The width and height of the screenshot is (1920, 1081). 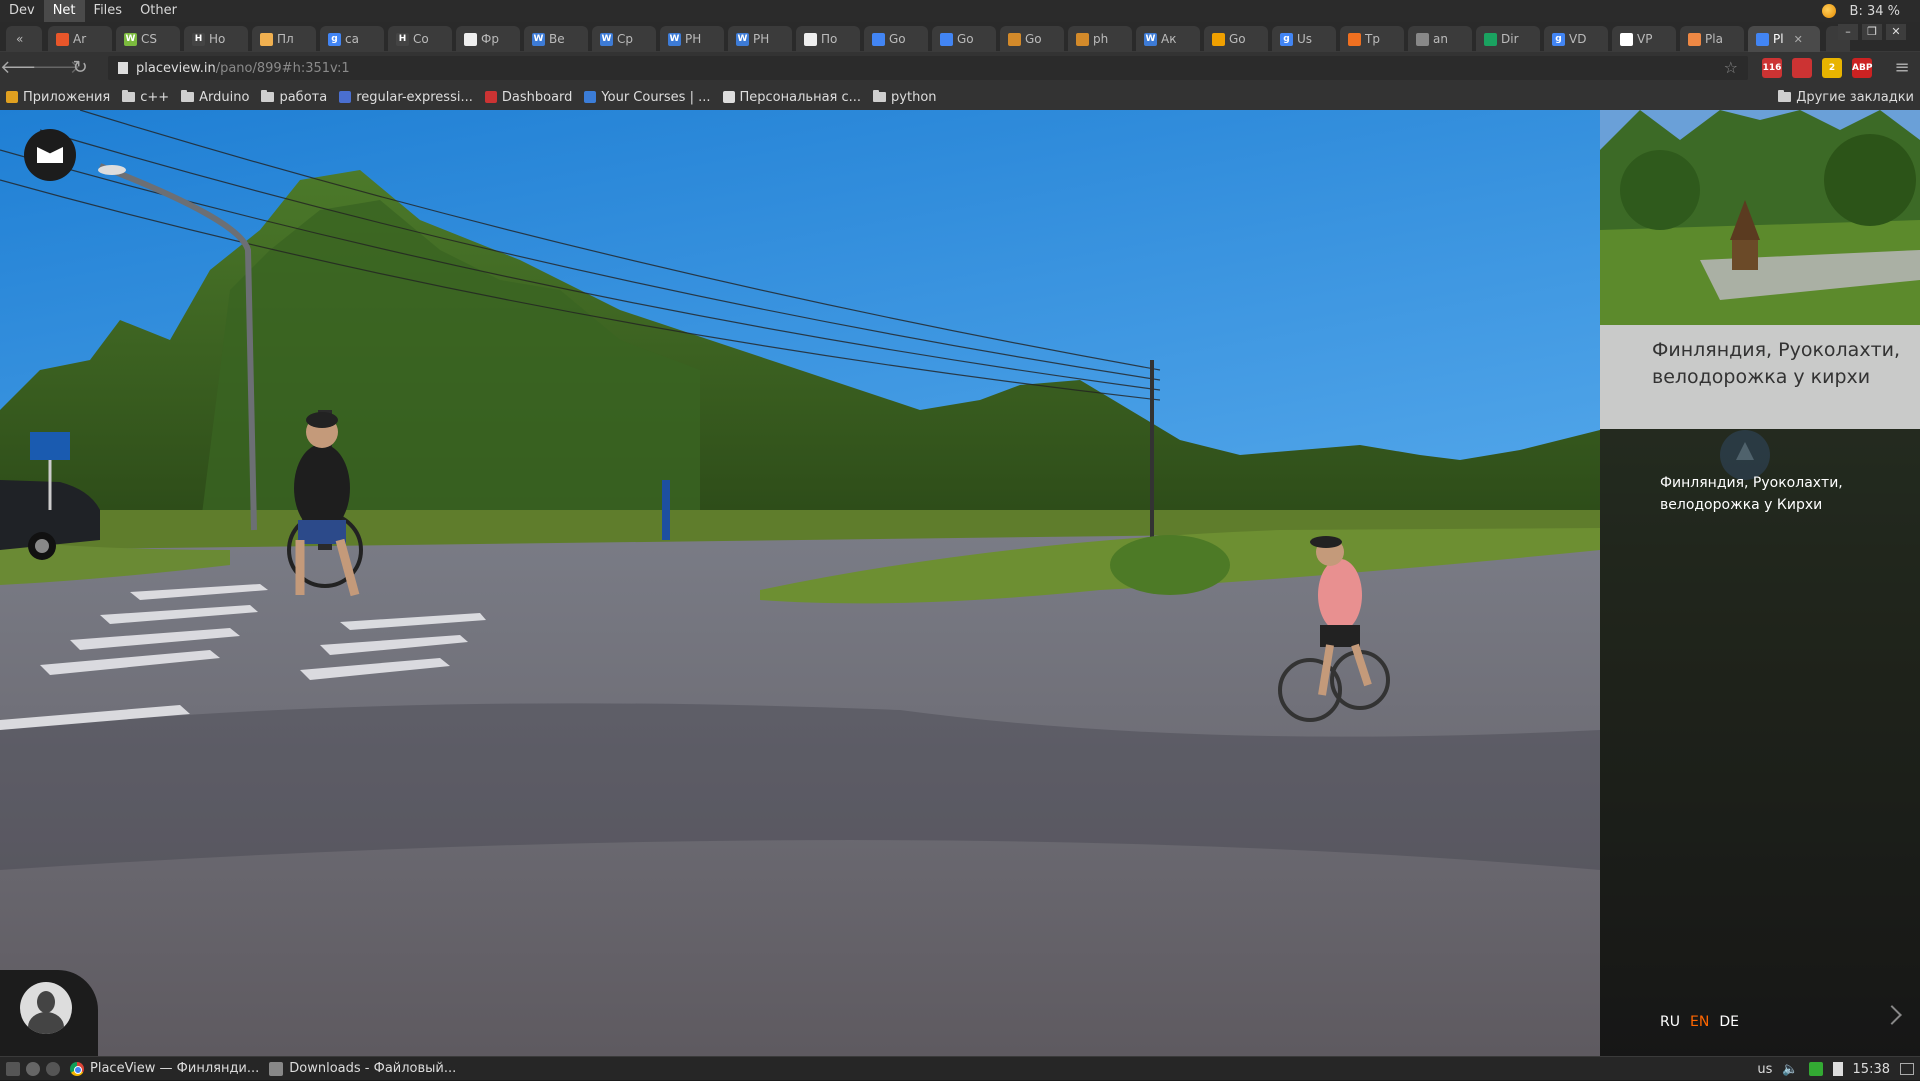 I want to click on keyboard-layout: us, so click(x=1764, y=1069).